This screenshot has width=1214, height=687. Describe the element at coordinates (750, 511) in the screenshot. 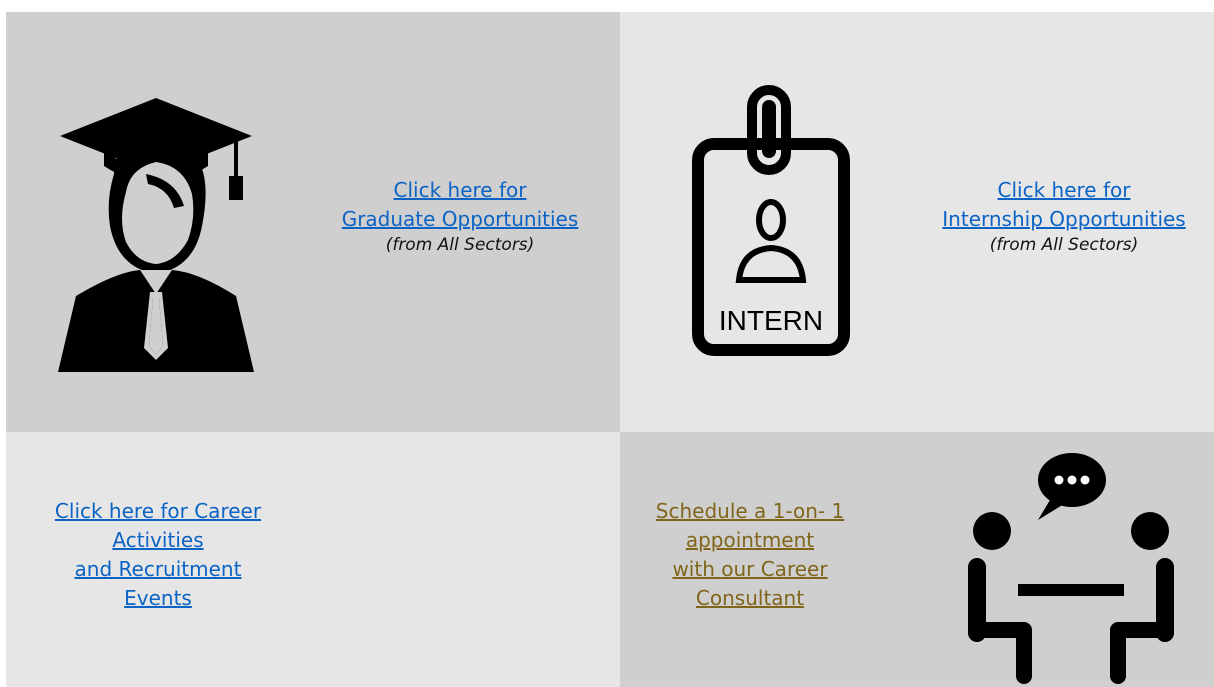

I see `consult-link-line: Schedule a 1-on- 1` at that location.